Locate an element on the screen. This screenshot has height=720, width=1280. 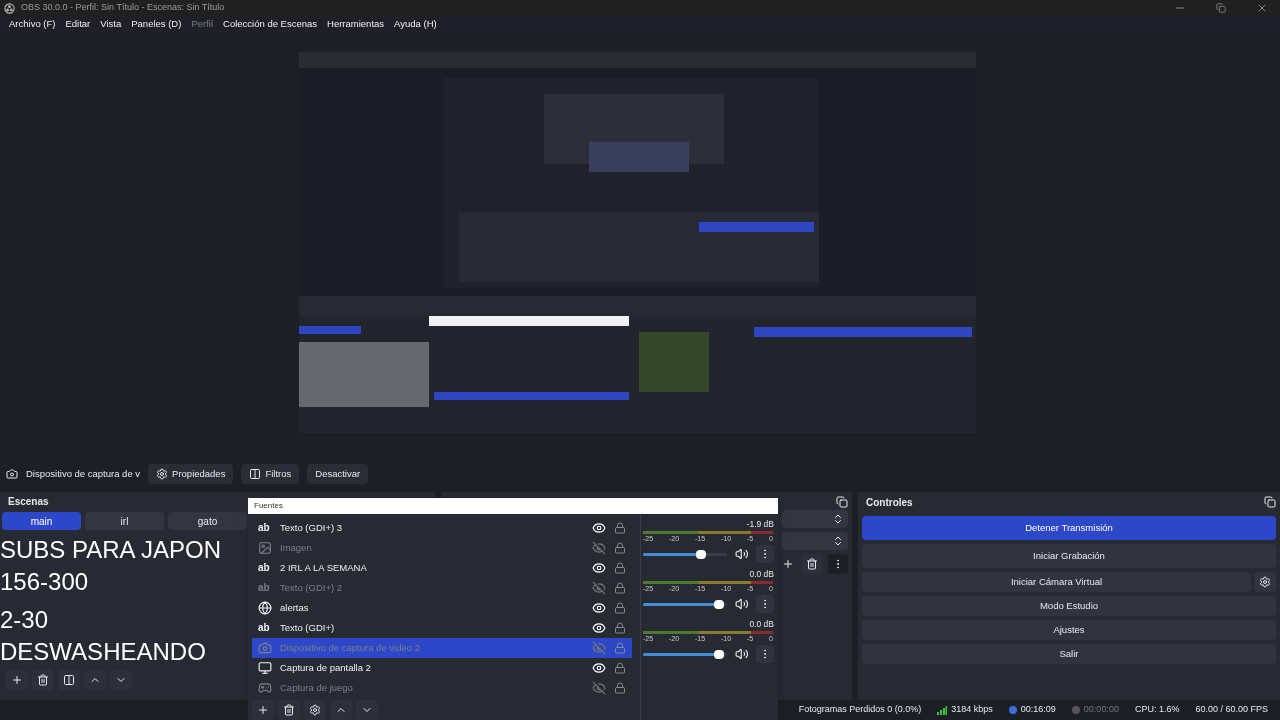
restore-icon is located at coordinates (1221, 8).